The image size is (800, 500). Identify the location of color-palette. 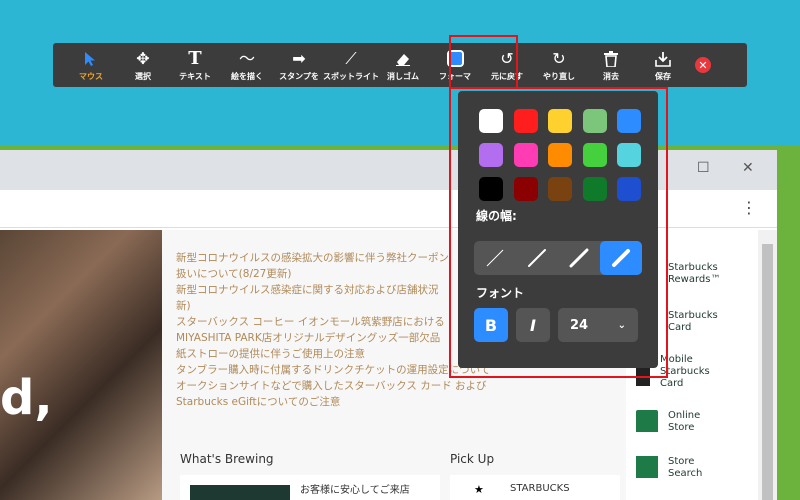
(560, 155).